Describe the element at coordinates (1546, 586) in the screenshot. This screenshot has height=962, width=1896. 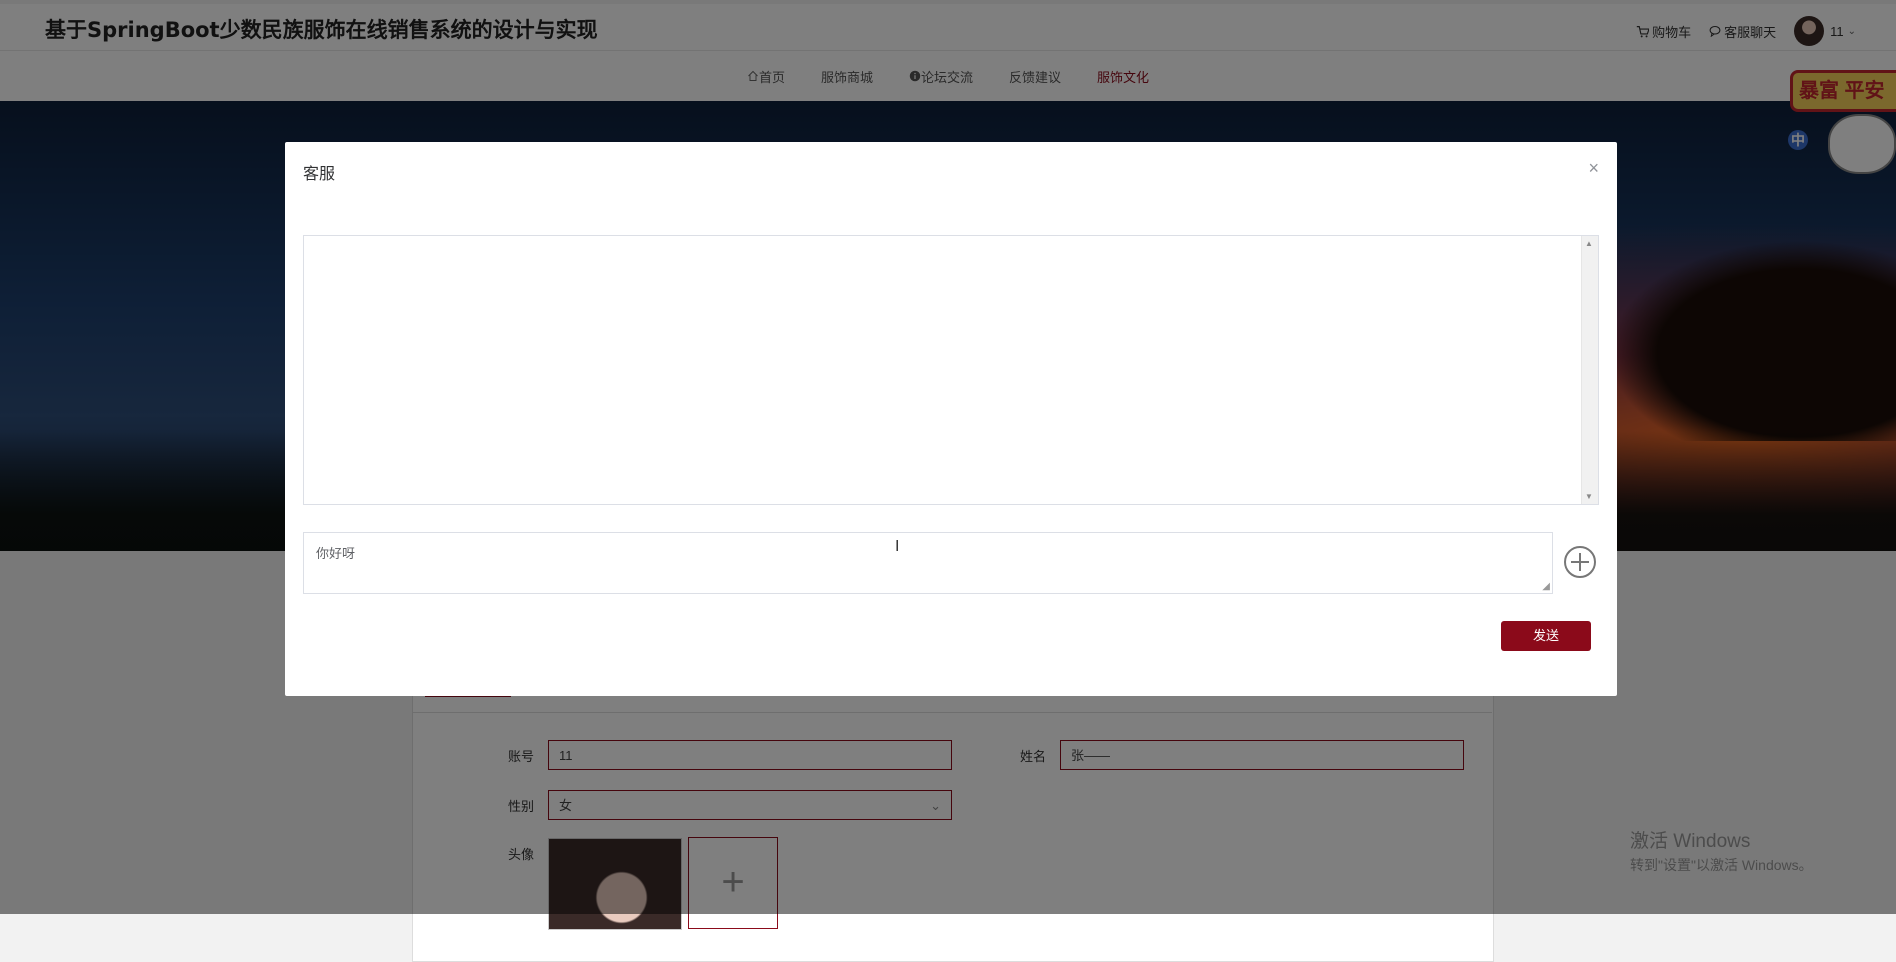
I see `resize-grip-icon: ◢` at that location.